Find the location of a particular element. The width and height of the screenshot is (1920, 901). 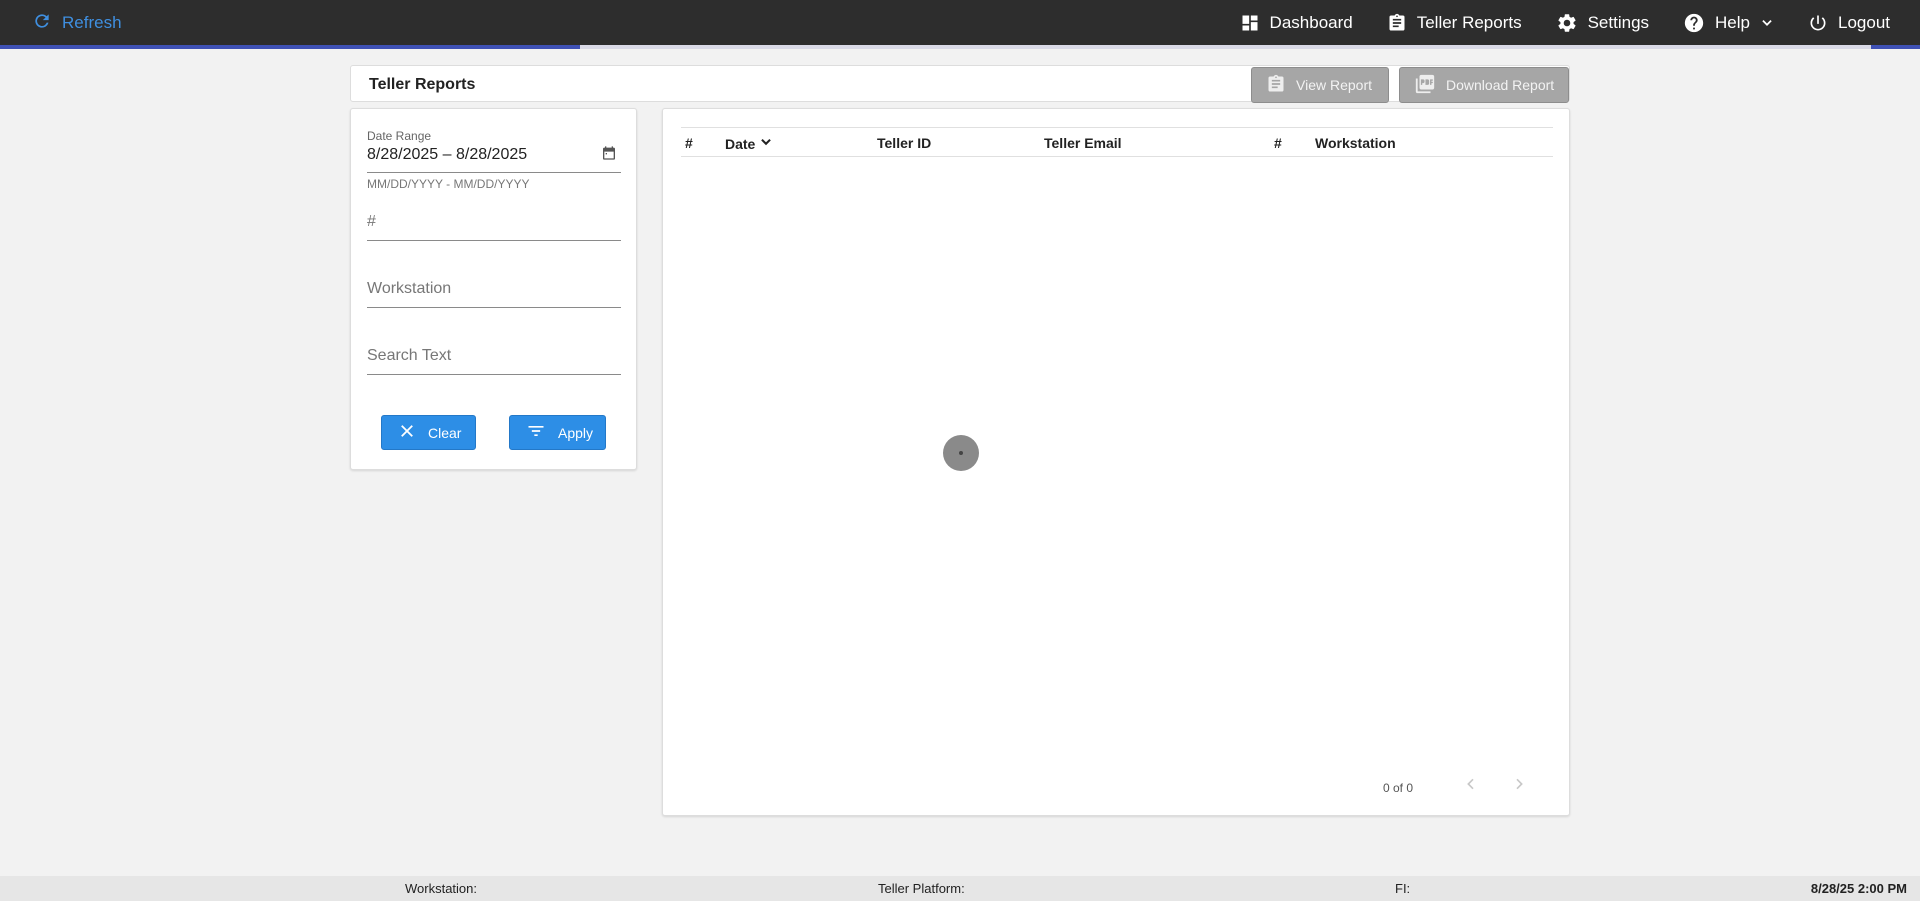

column-header-number: # is located at coordinates (689, 143).